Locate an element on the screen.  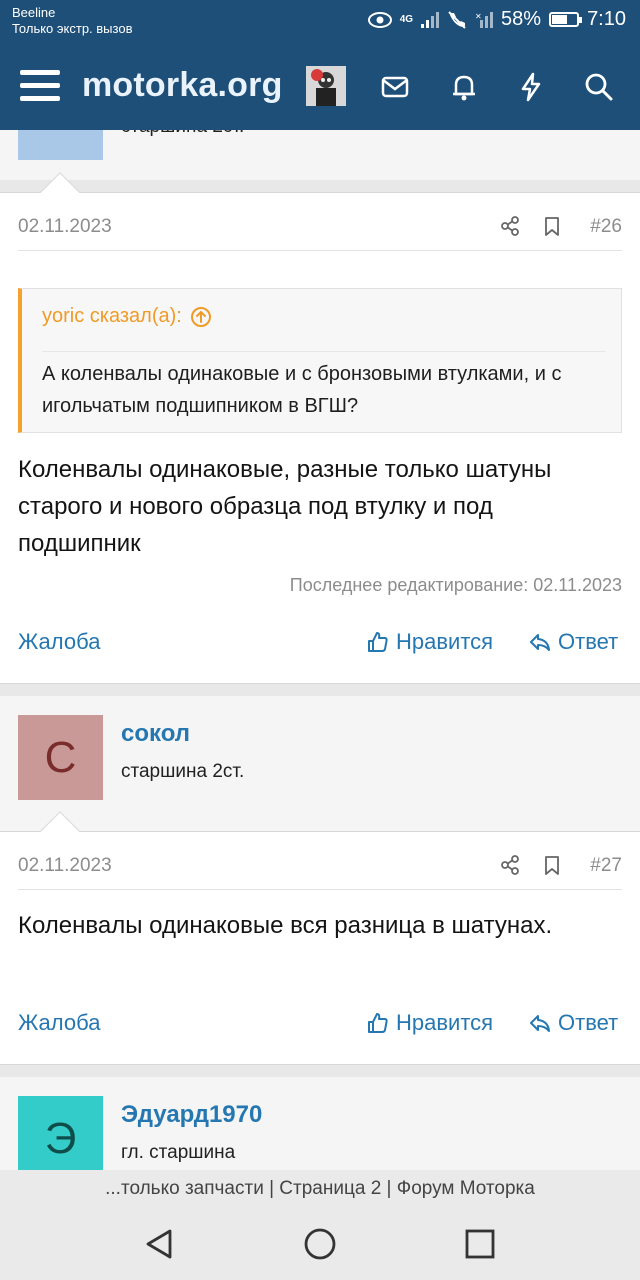
user-block-previous: старшина 2ст. is located at coordinates (320, 155).